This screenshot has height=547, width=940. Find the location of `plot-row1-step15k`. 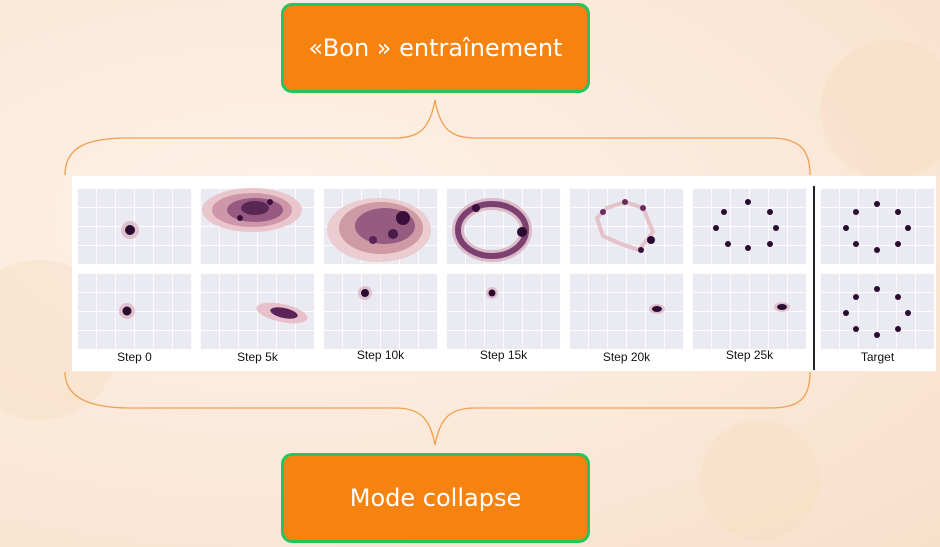

plot-row1-step15k is located at coordinates (503, 226).